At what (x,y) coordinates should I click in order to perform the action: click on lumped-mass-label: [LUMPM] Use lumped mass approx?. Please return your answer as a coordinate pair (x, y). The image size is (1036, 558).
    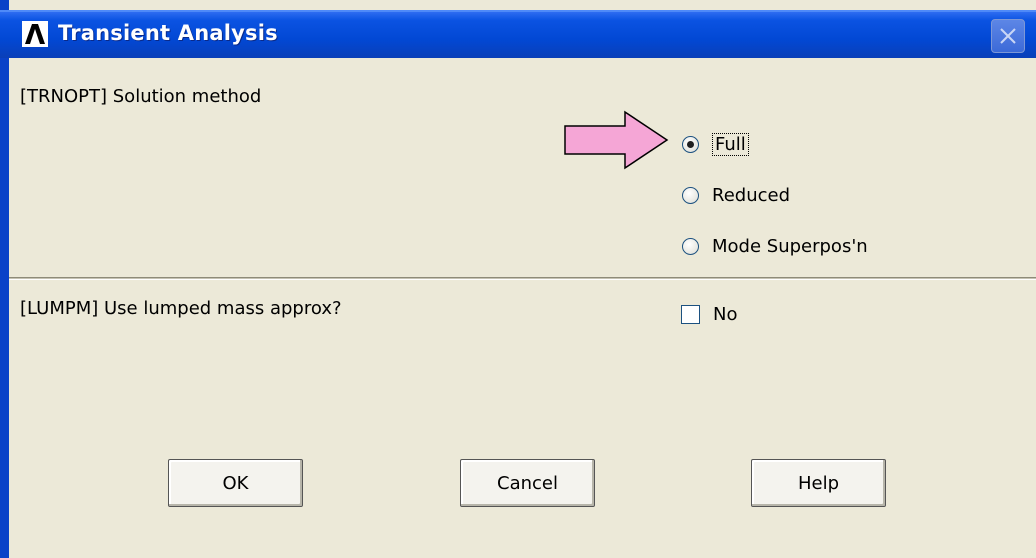
    Looking at the image, I should click on (181, 308).